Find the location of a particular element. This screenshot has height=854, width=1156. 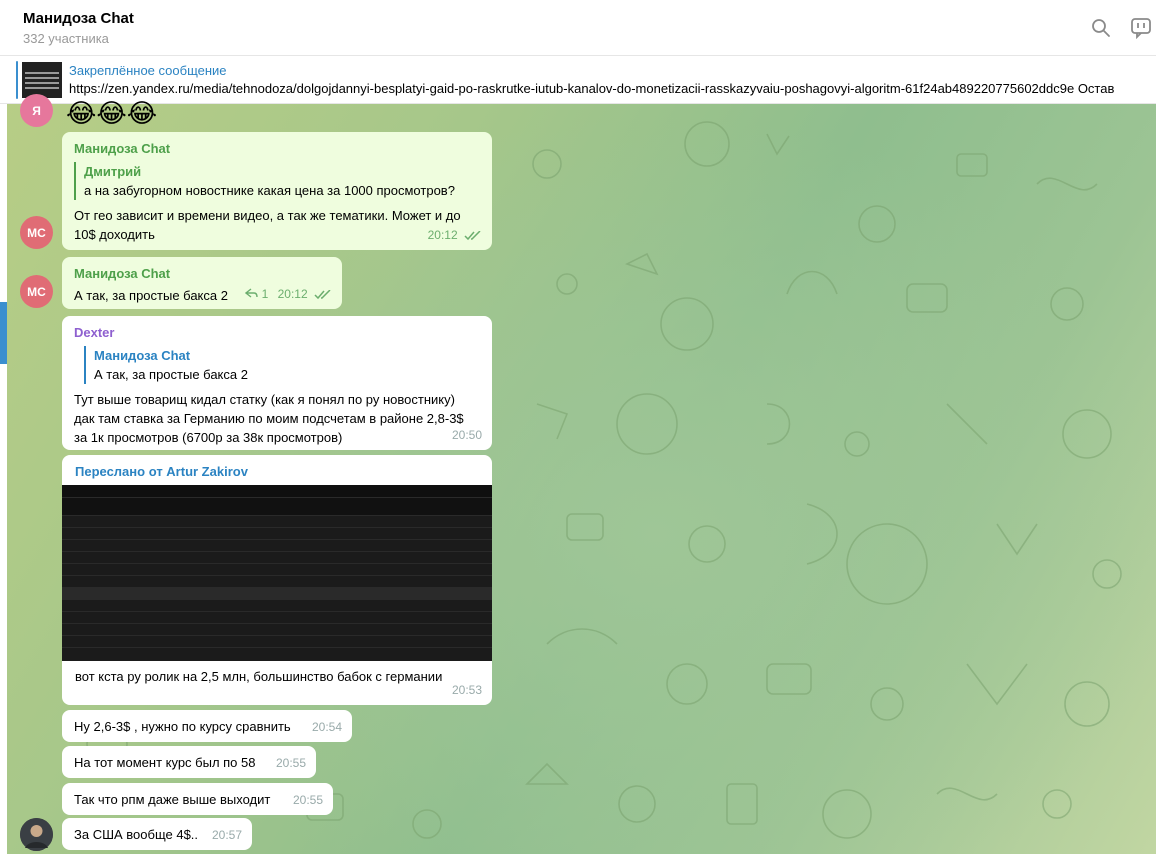

replies-count: 1 is located at coordinates (265, 294).